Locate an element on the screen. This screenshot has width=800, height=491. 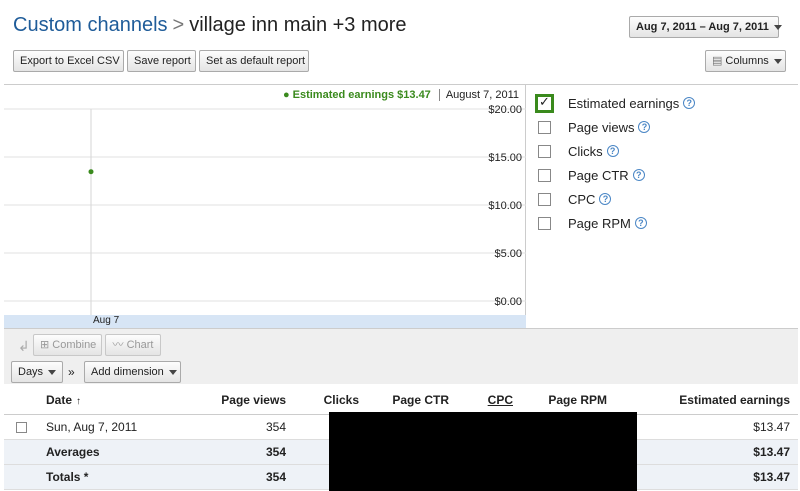
column-header-page-views: Page views is located at coordinates (243, 400).